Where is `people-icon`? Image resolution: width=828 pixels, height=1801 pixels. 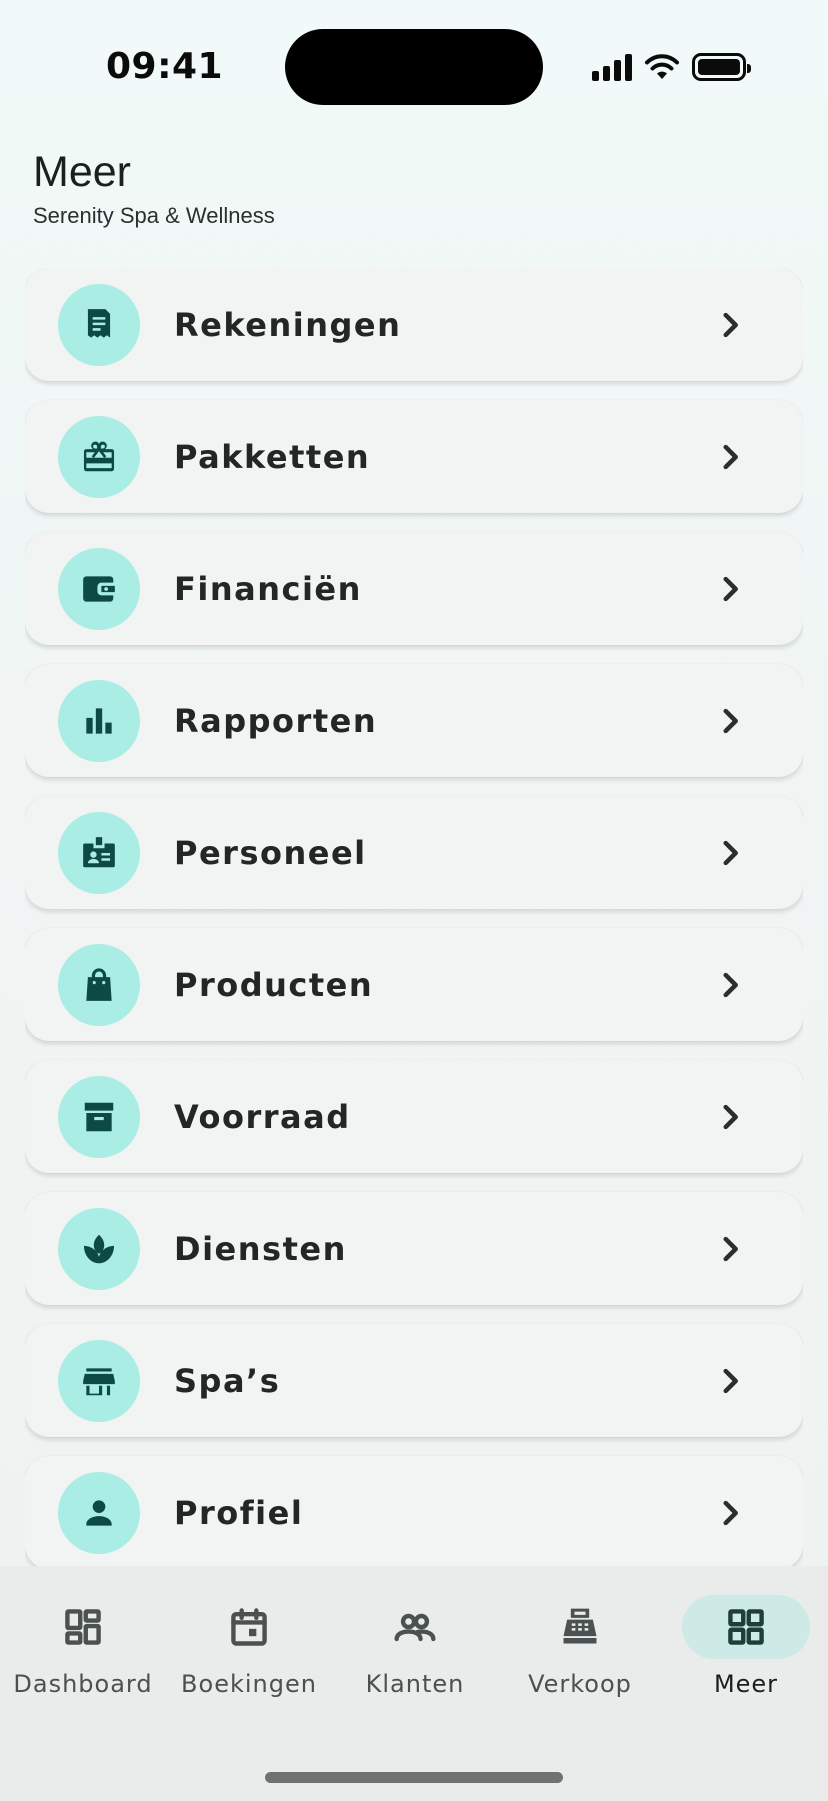 people-icon is located at coordinates (415, 1627).